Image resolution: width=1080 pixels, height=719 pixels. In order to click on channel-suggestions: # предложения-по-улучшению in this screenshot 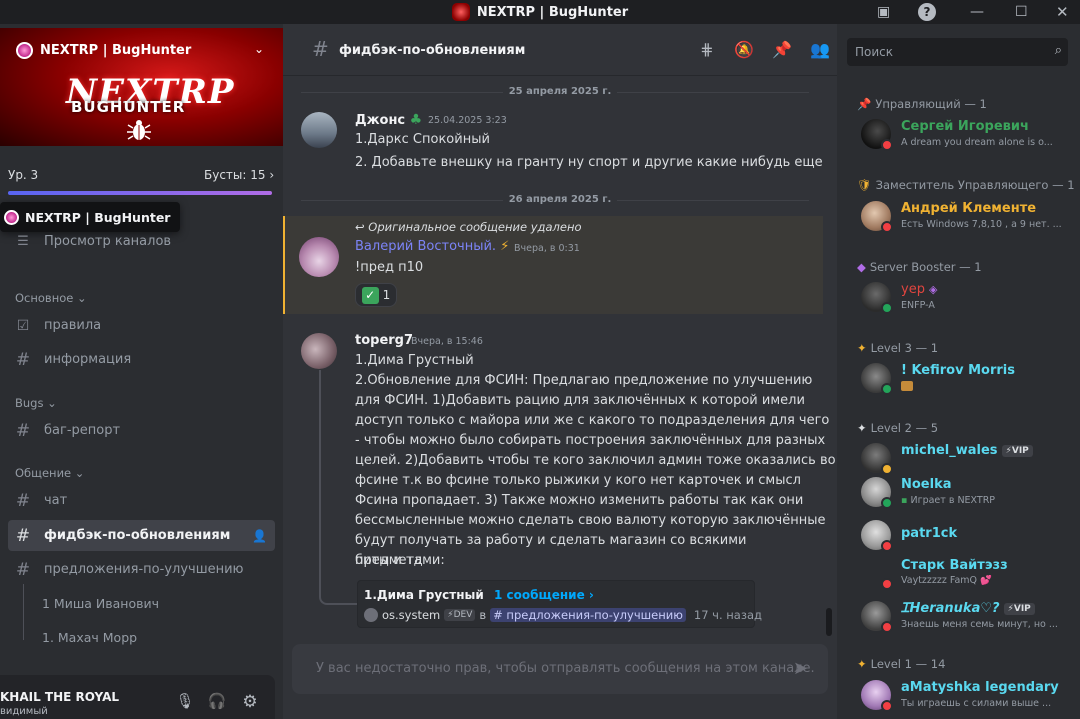, I will do `click(141, 569)`.